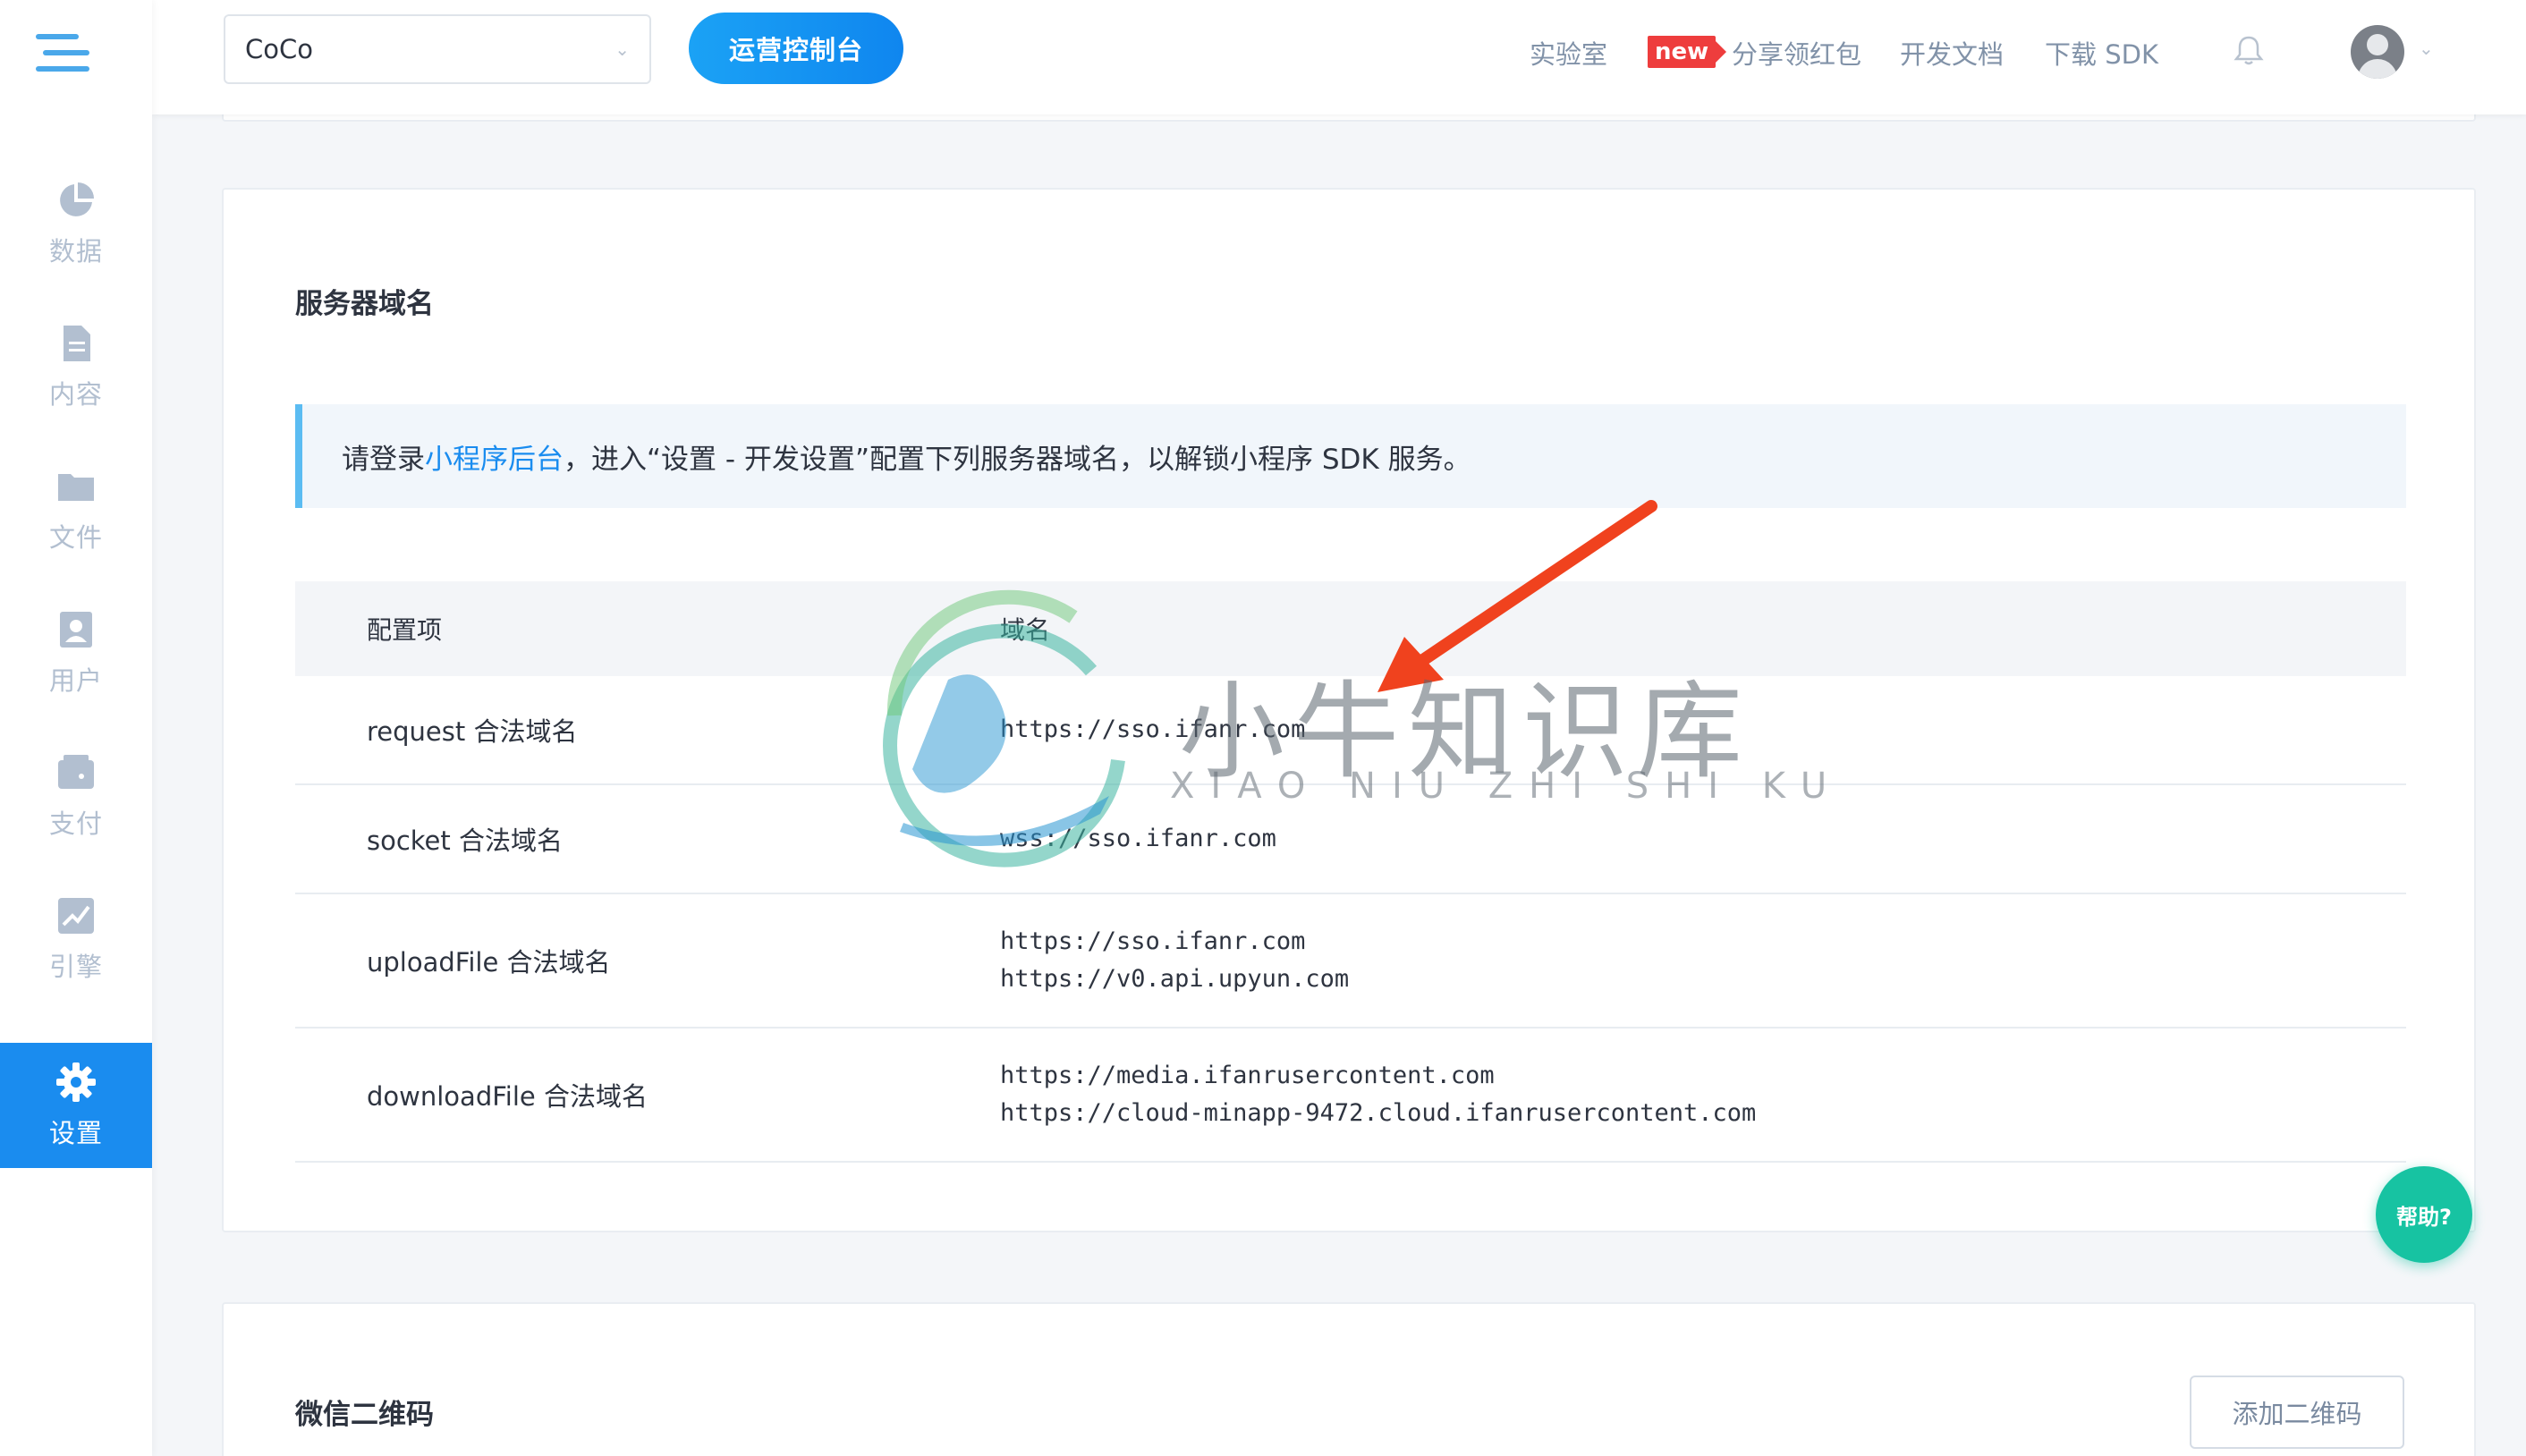  What do you see at coordinates (364, 304) in the screenshot?
I see `section-title: 服务器域名` at bounding box center [364, 304].